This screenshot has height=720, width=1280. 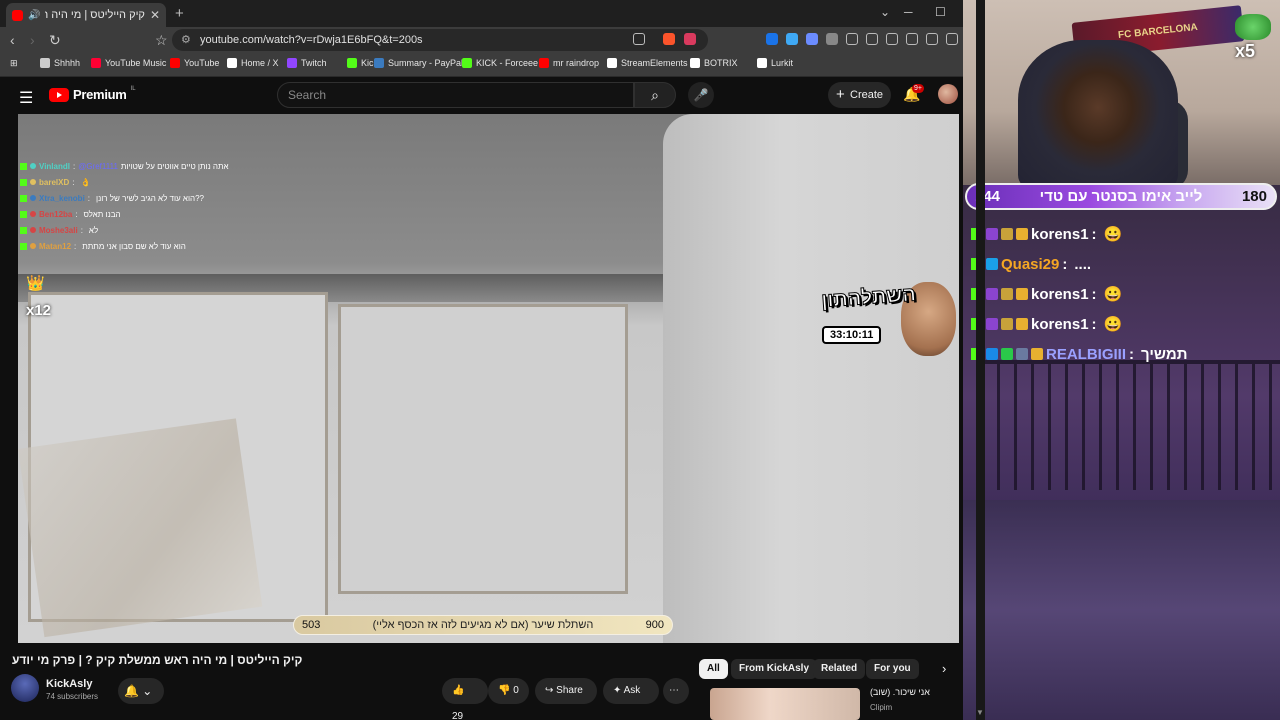 What do you see at coordinates (161, 40) in the screenshot?
I see `bookmark-star-icon: ☆` at bounding box center [161, 40].